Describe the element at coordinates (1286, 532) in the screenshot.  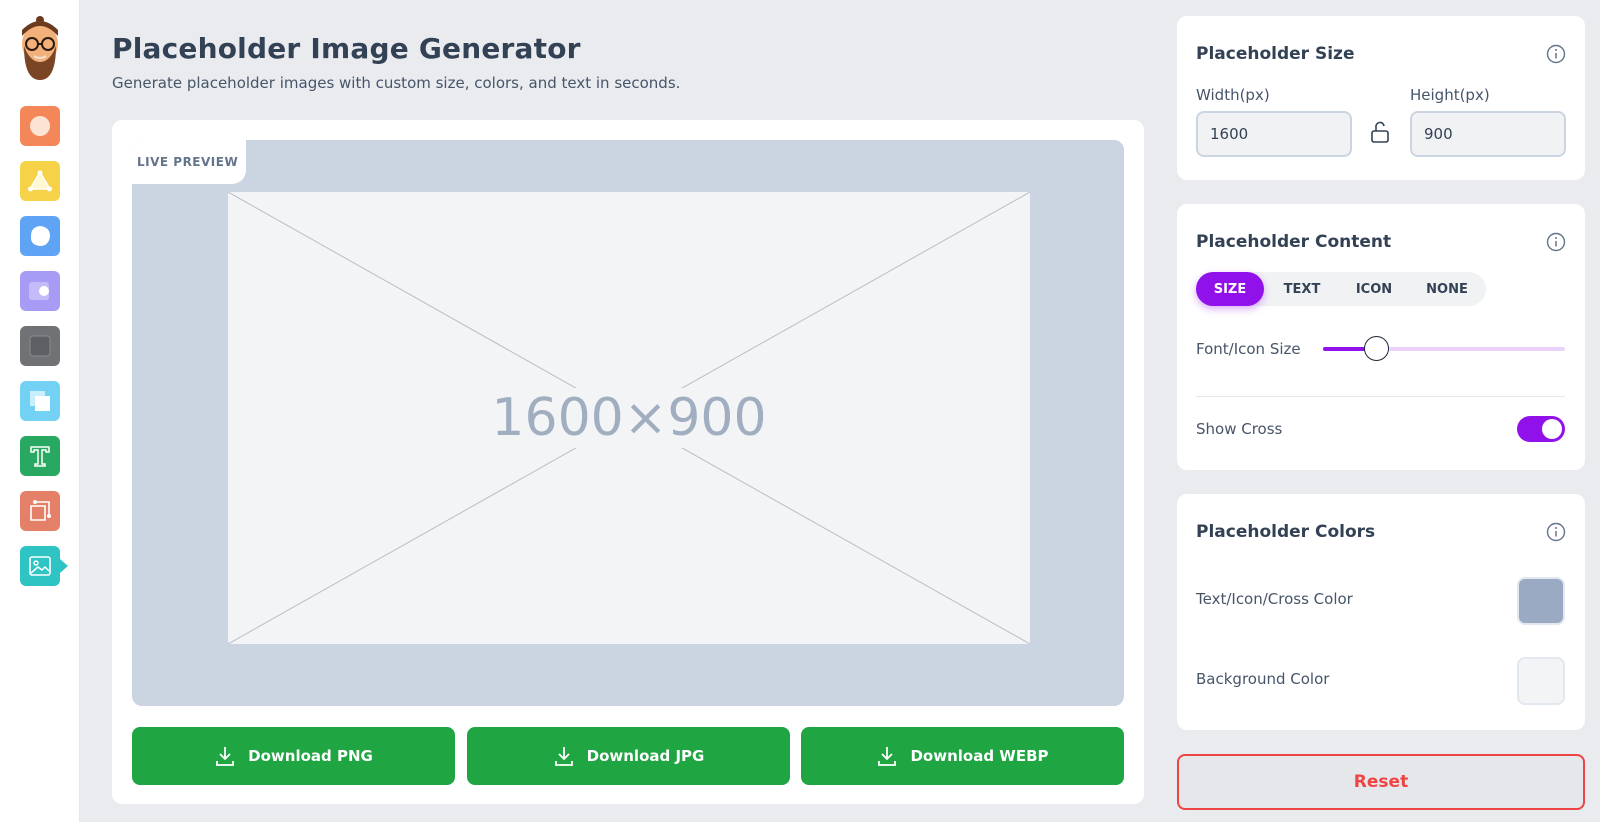
I see `panel-title: Placeholder Colors` at that location.